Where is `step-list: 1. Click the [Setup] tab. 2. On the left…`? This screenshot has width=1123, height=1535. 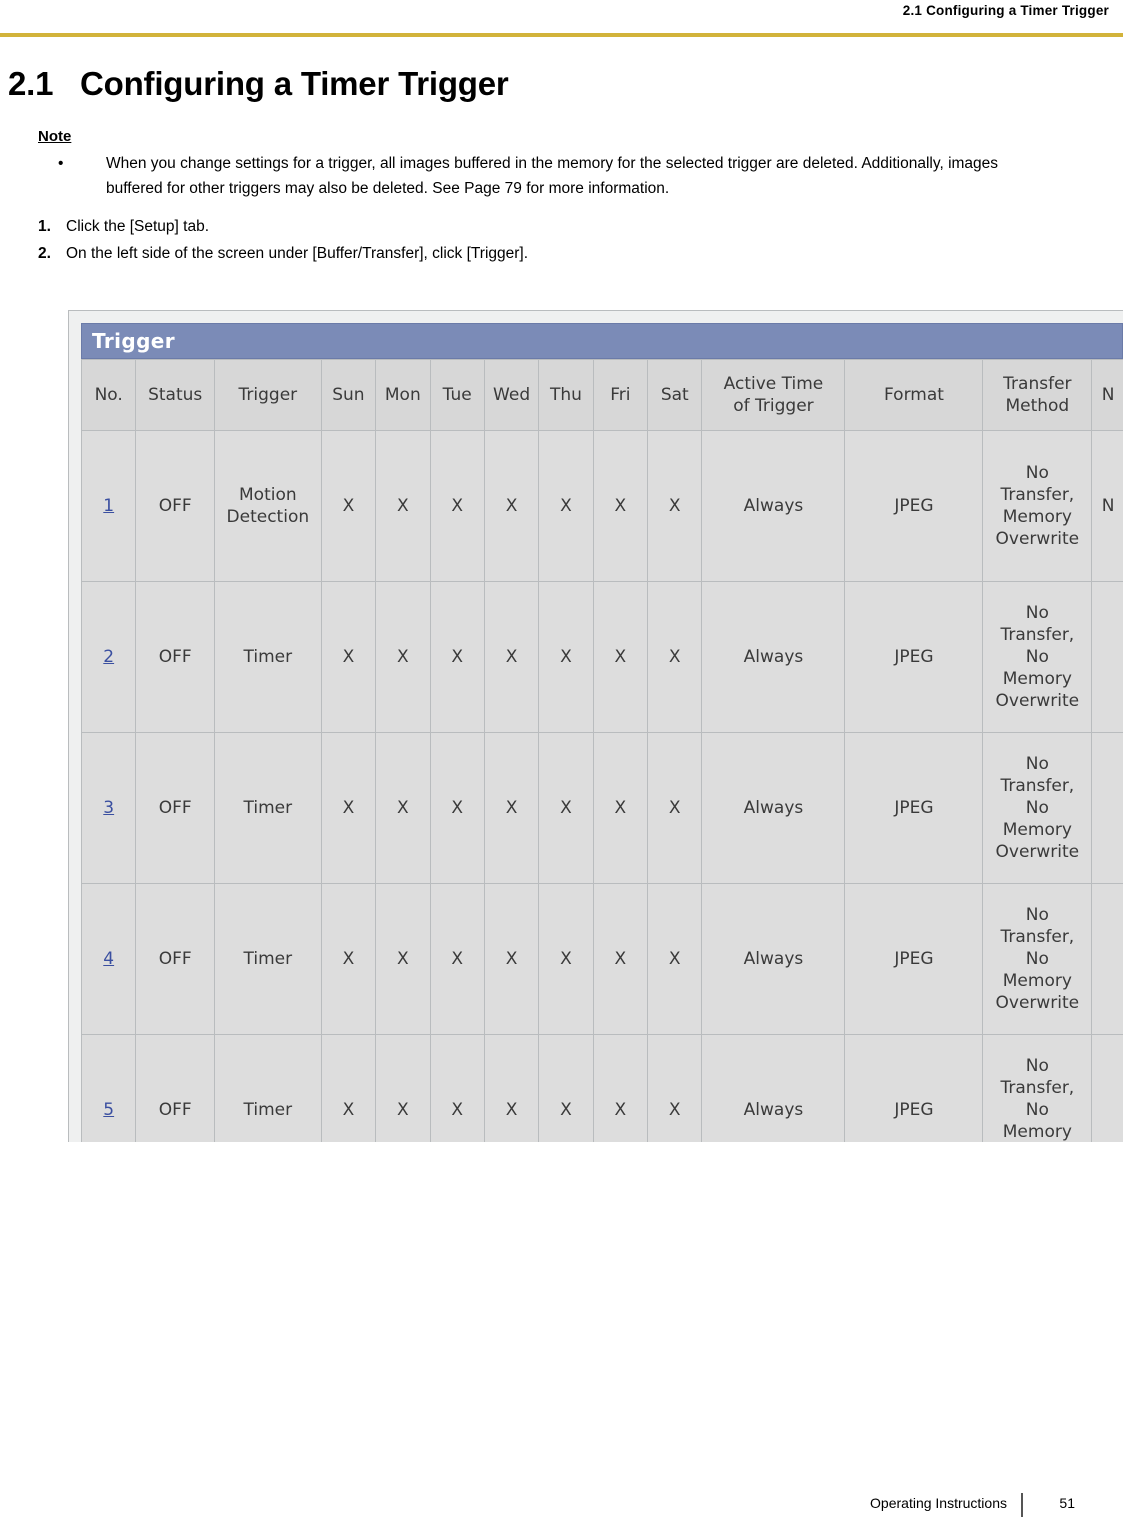
step-list: 1. Click the [Setup] tab. 2. On the left… is located at coordinates (561, 240).